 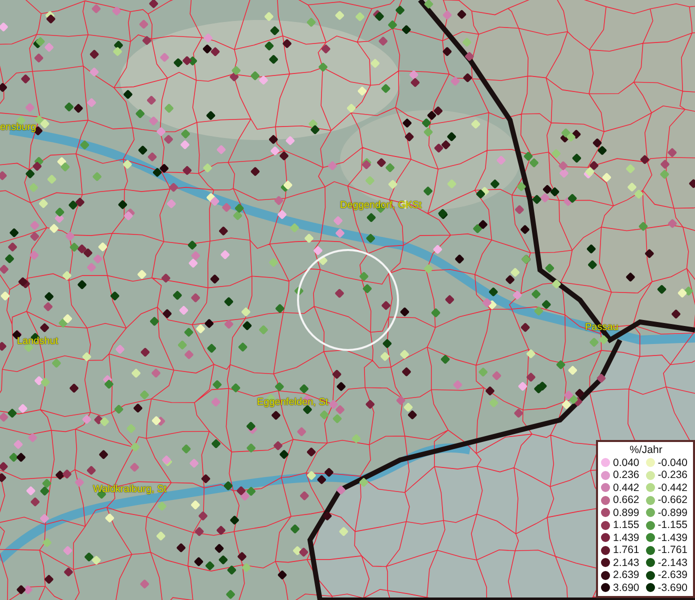 What do you see at coordinates (626, 462) in the screenshot?
I see `legend-value: 0.040` at bounding box center [626, 462].